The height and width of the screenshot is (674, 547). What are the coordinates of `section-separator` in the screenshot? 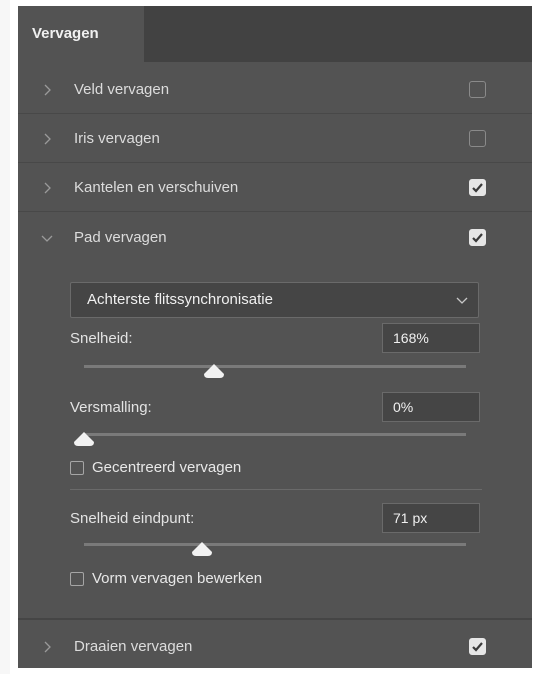 It's located at (275, 619).